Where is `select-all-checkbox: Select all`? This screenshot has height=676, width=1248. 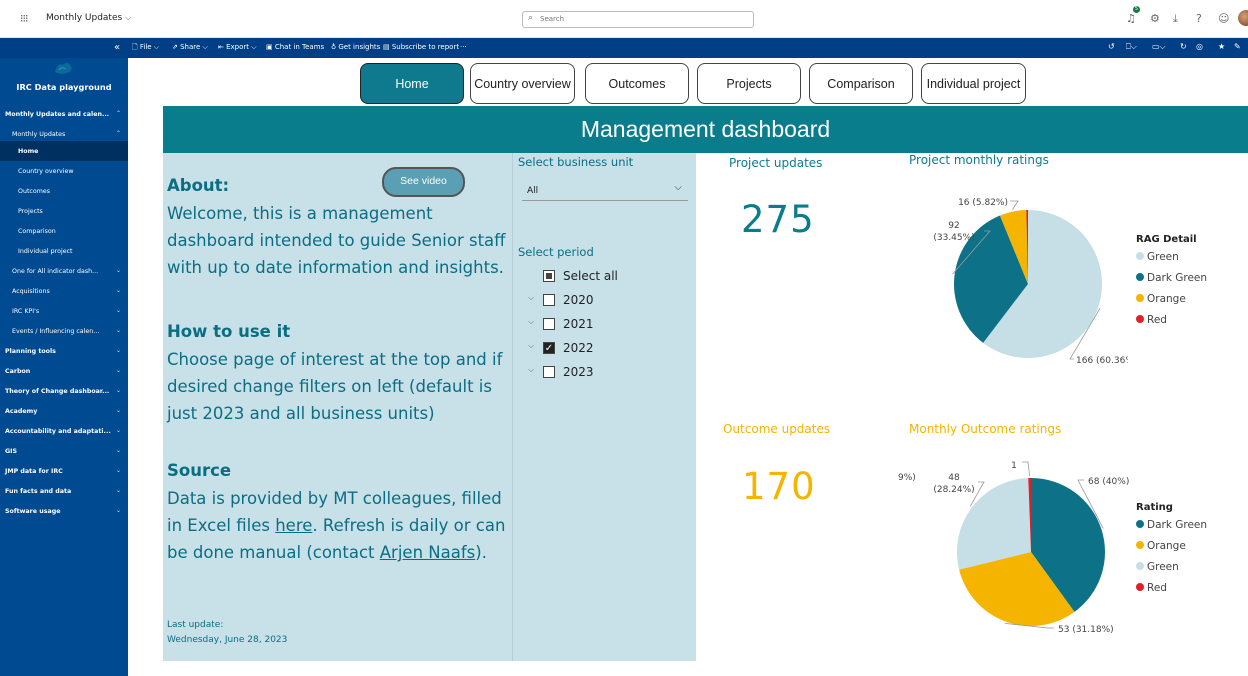 select-all-checkbox: Select all is located at coordinates (603, 277).